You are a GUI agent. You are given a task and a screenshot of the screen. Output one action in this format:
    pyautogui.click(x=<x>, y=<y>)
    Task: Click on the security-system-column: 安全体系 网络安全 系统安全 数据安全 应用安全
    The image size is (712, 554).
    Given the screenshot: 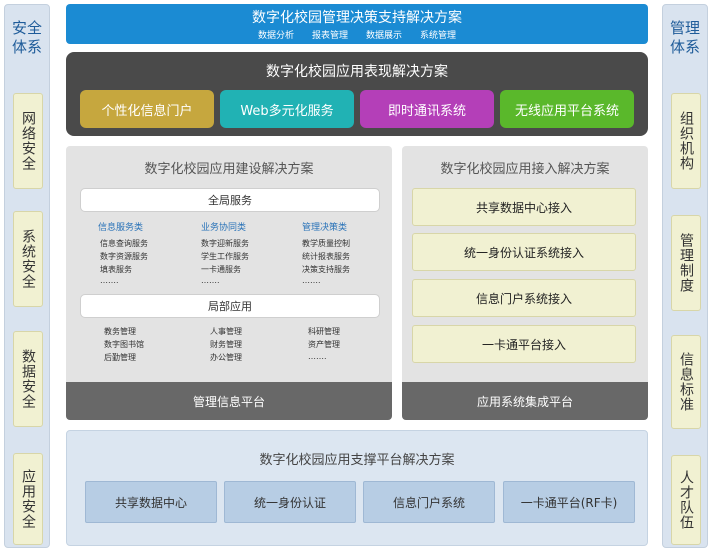 What is the action you would take?
    pyautogui.click(x=27, y=276)
    